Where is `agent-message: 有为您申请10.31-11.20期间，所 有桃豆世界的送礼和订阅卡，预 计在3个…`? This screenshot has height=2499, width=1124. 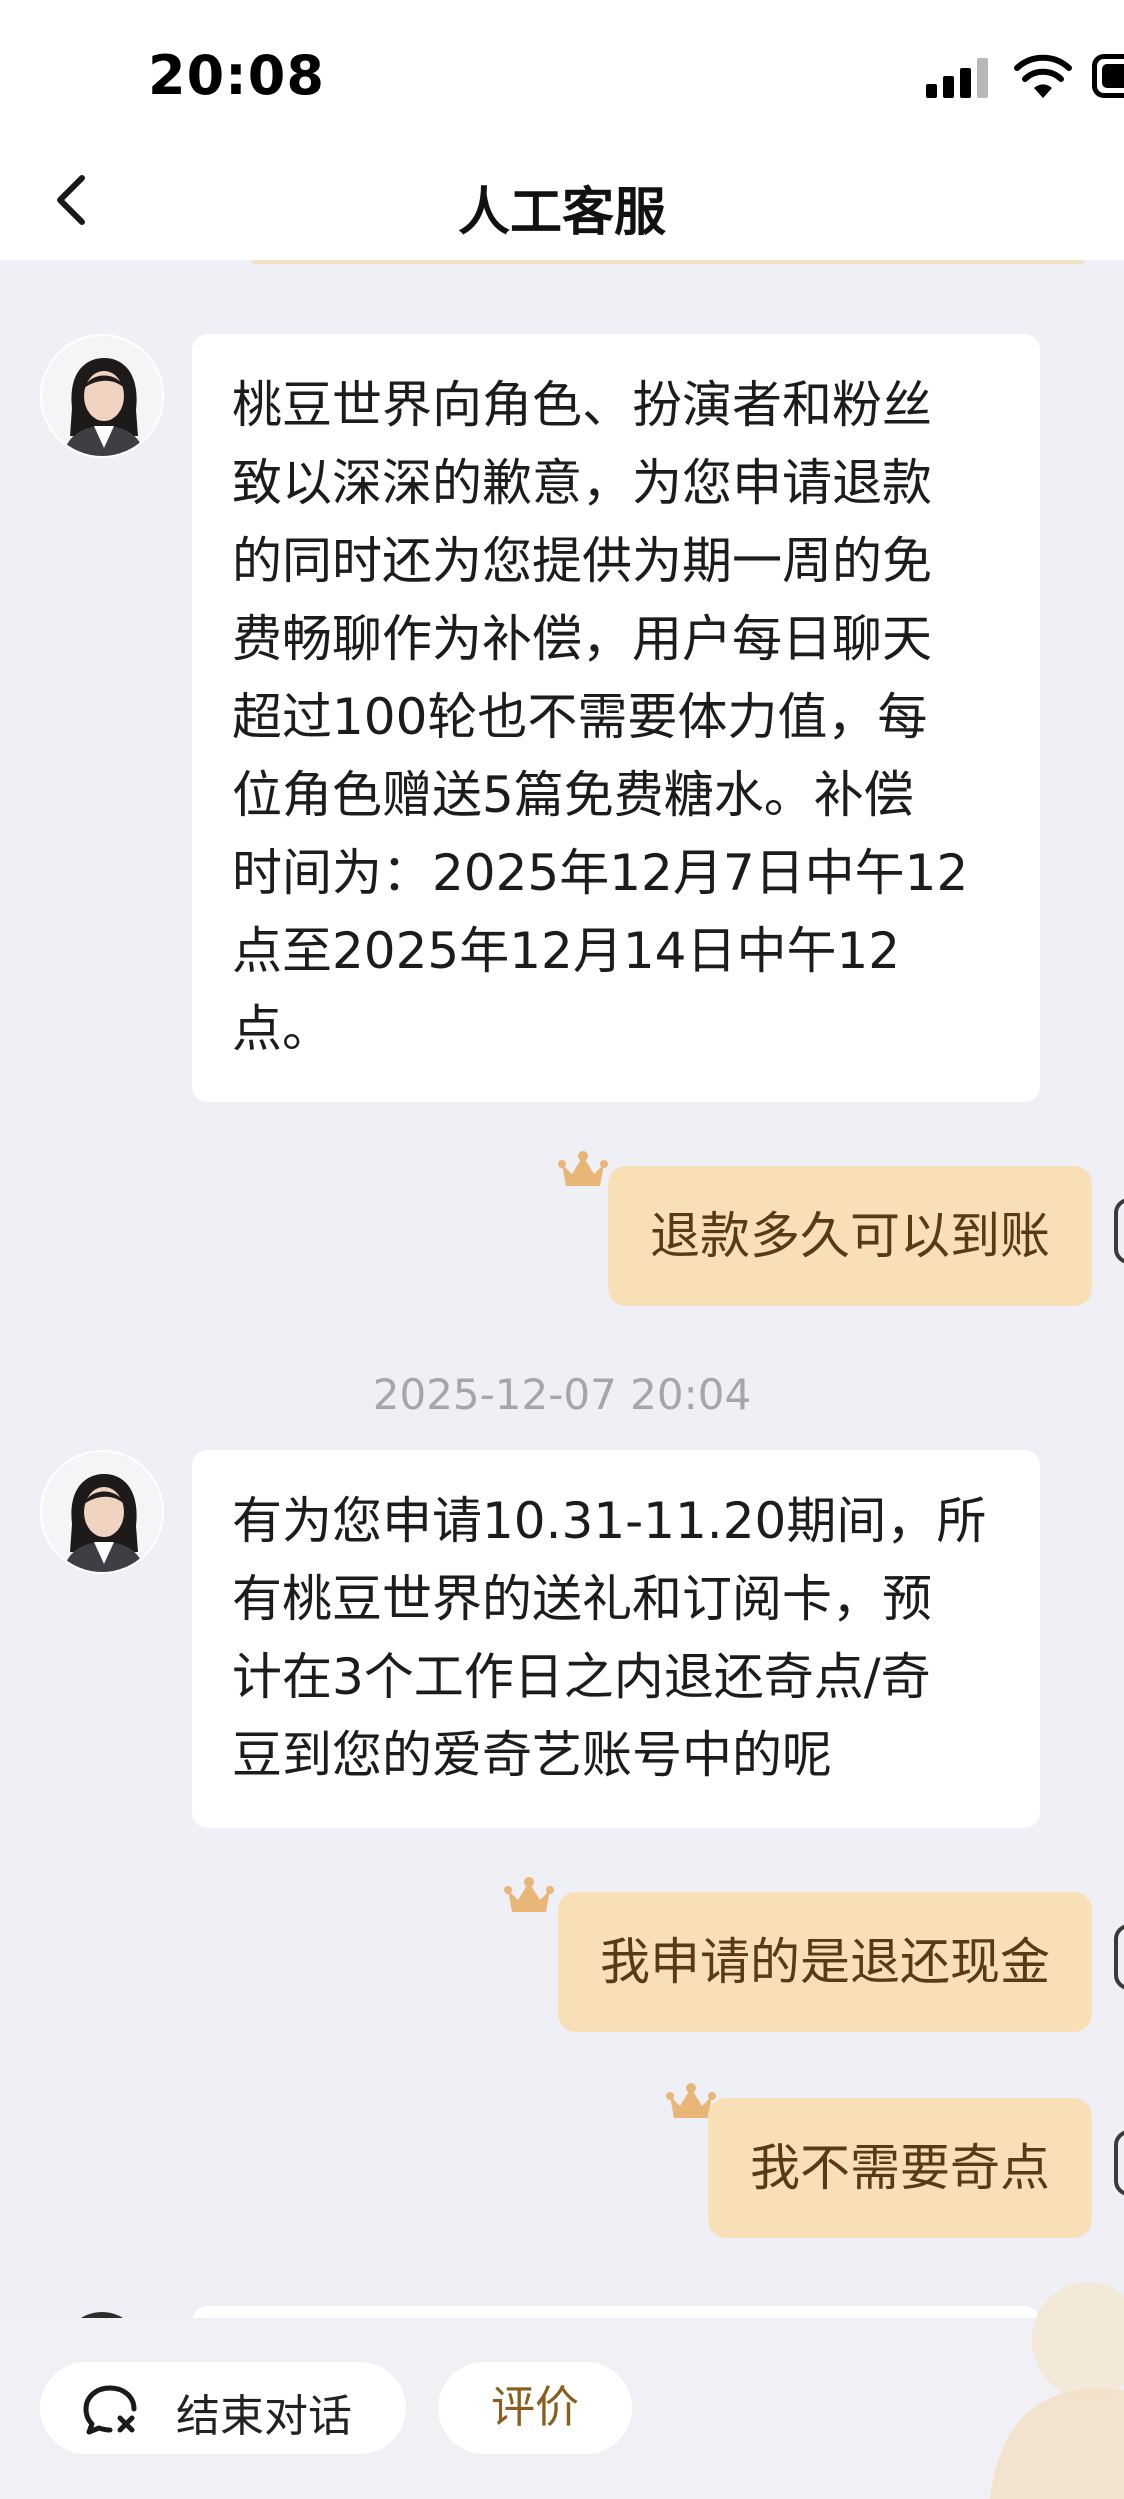
agent-message: 有为您申请10.31-11.20期间，所 有桃豆世界的送礼和订阅卡，预 计在3个… is located at coordinates (616, 1639).